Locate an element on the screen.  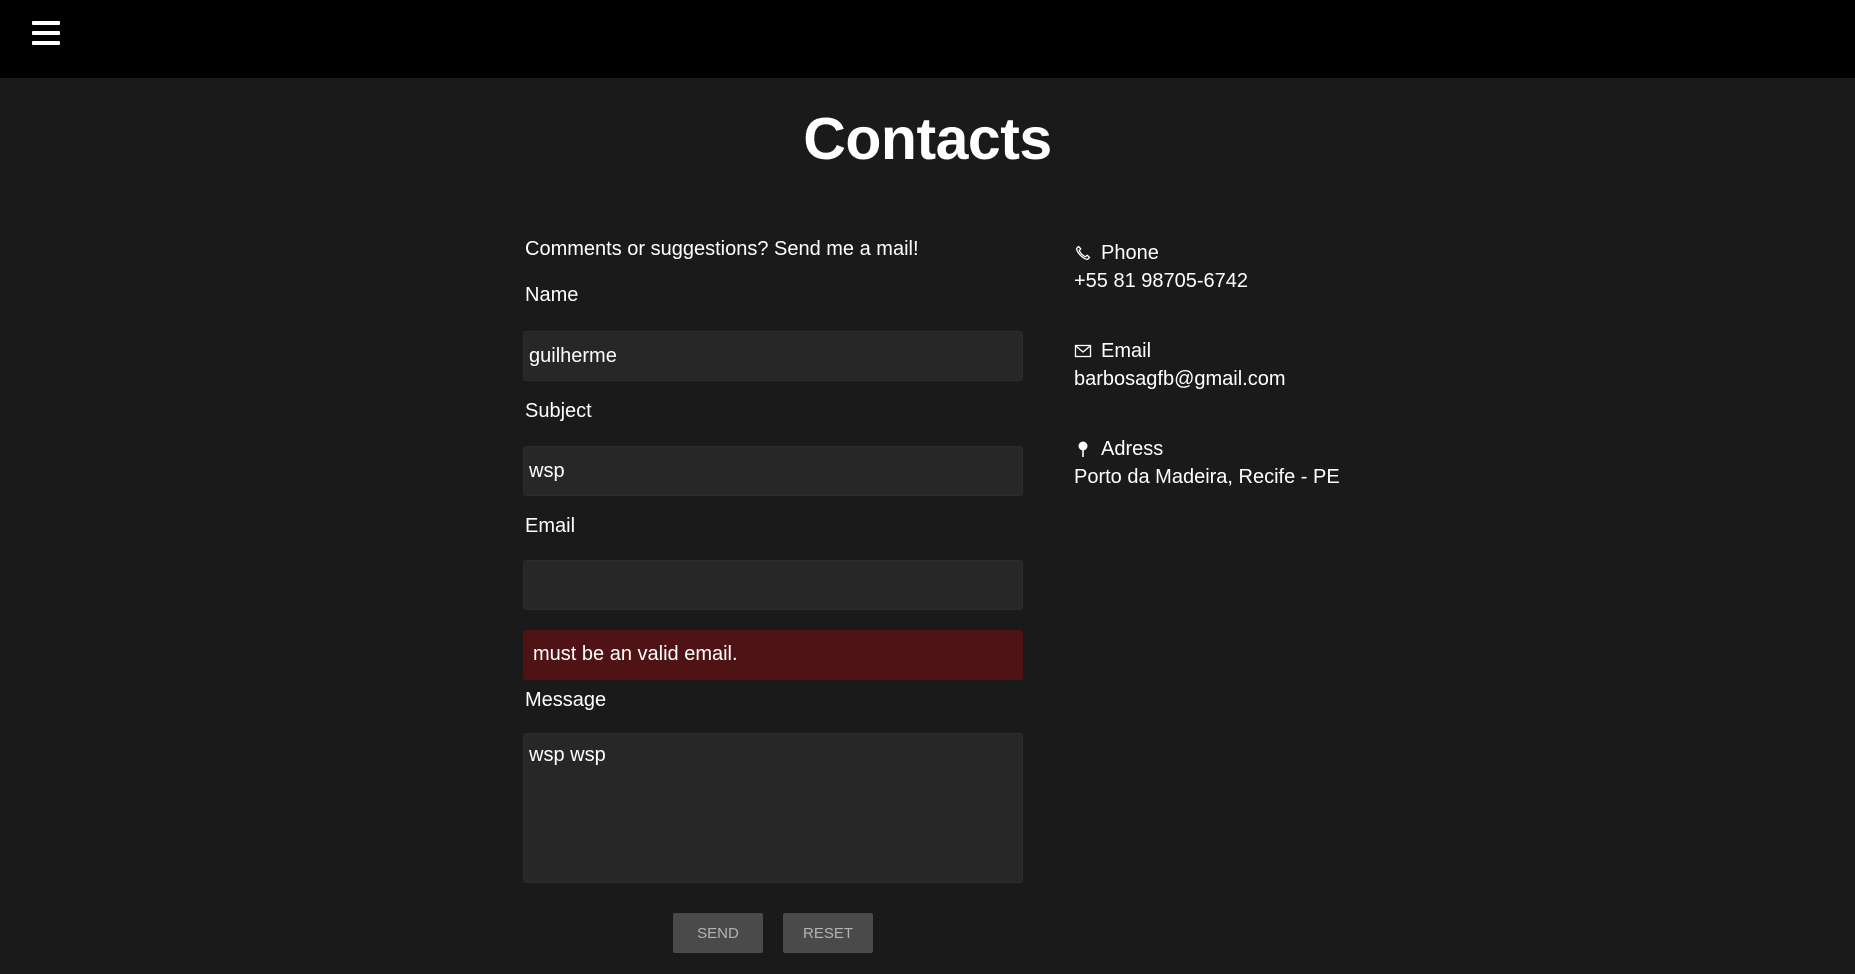
subject-input is located at coordinates (773, 471).